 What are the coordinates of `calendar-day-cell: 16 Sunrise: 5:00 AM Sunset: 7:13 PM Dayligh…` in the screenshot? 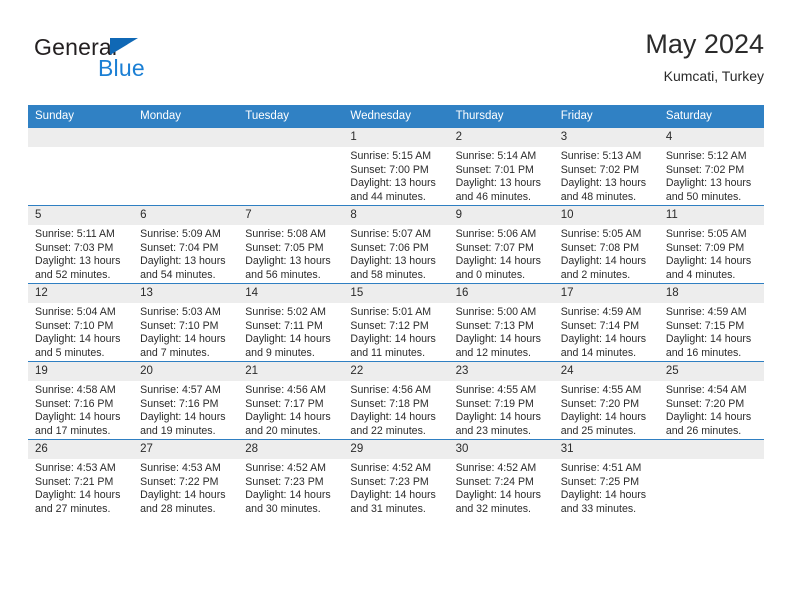 It's located at (501, 322).